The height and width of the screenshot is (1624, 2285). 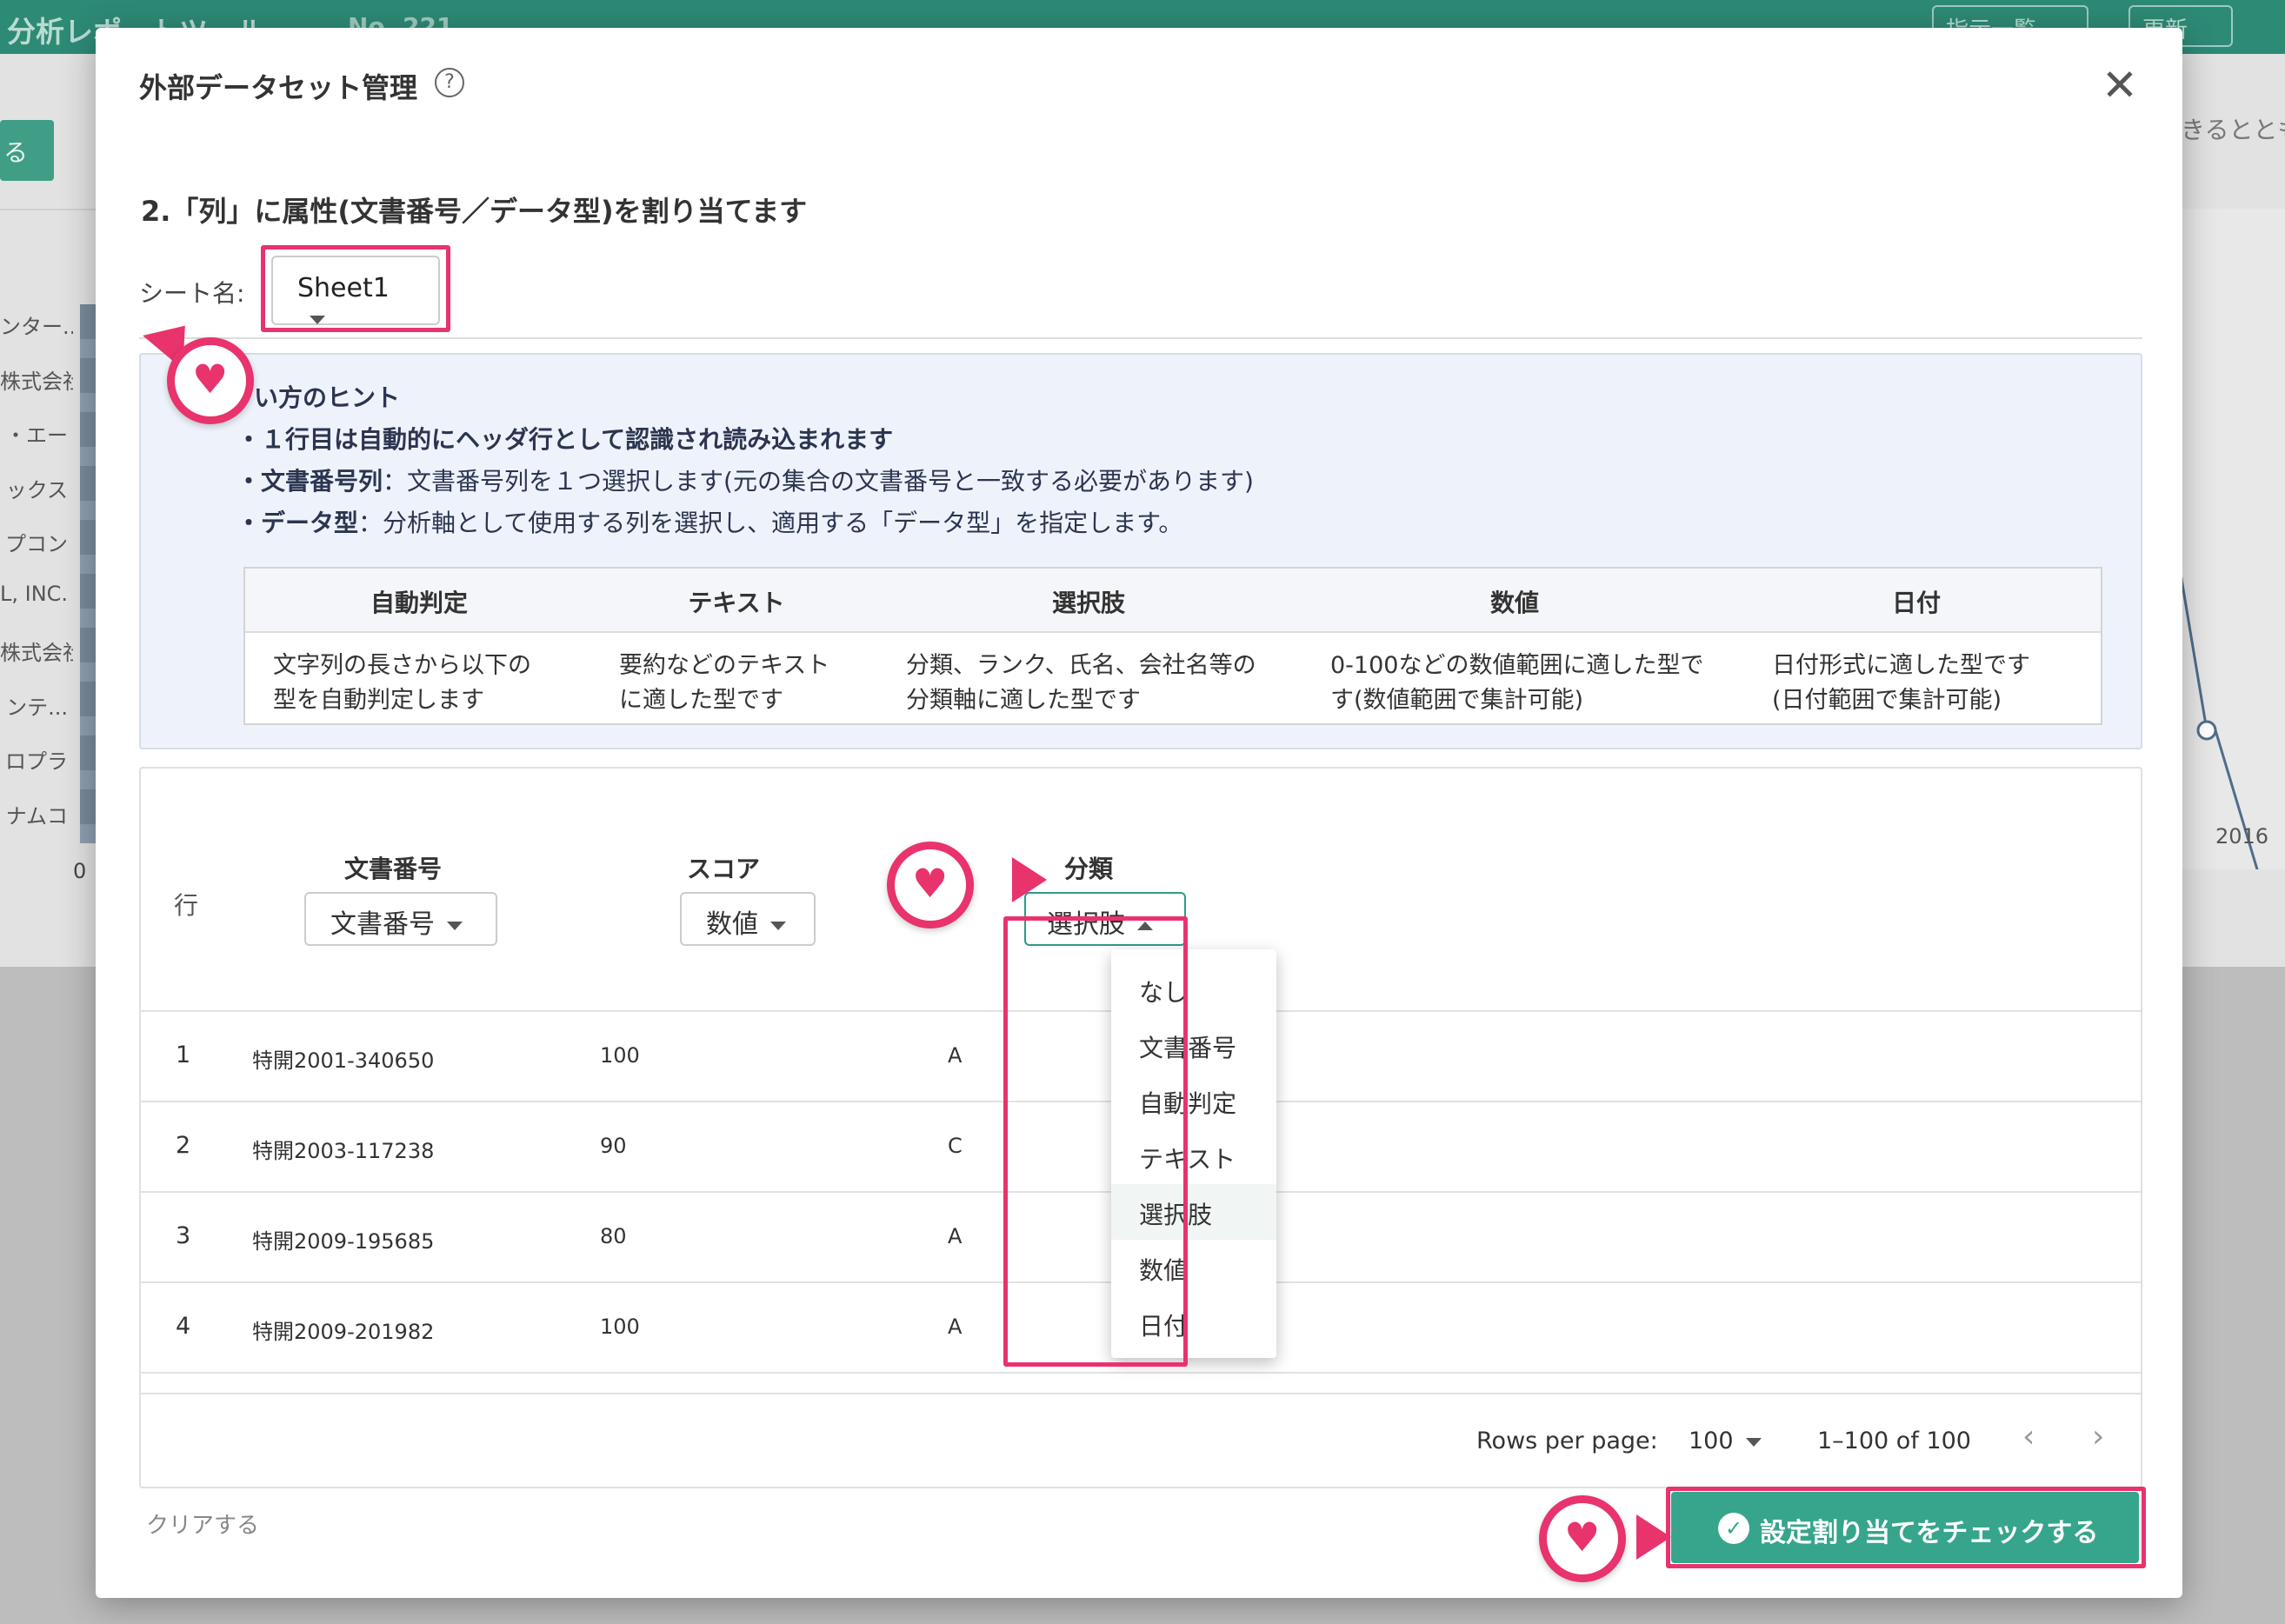 What do you see at coordinates (1517, 666) in the screenshot?
I see `type-desc-line: 0-100などの数値範囲に適した型で` at bounding box center [1517, 666].